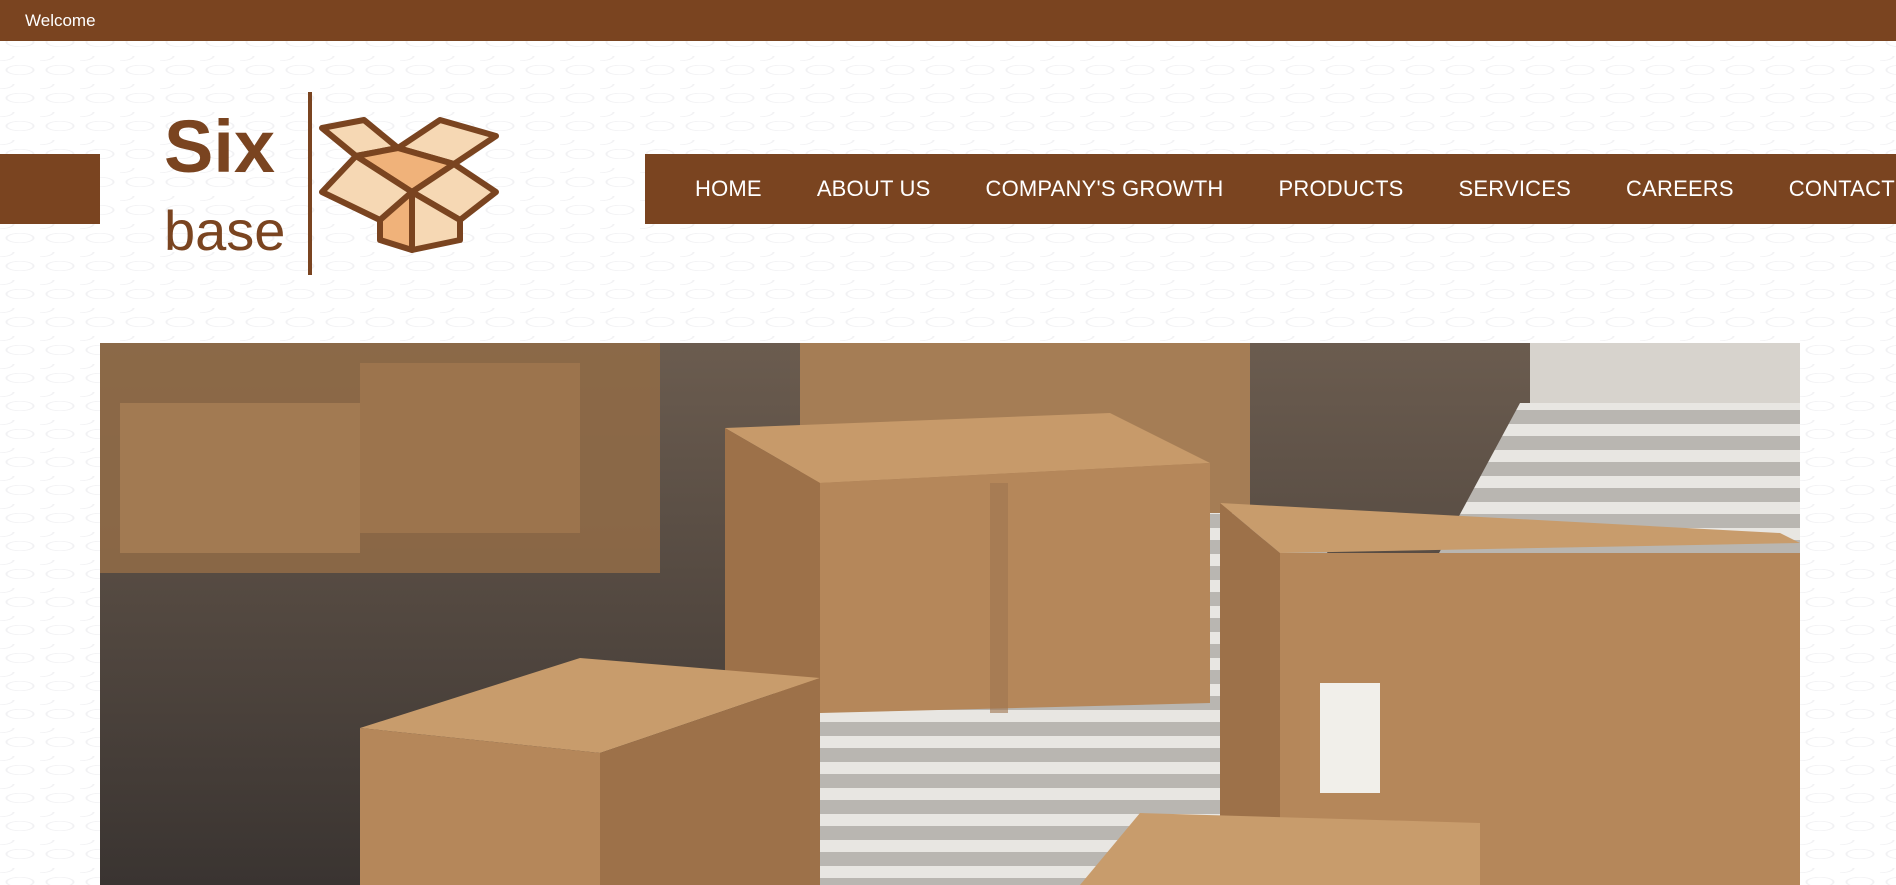  What do you see at coordinates (1340, 189) in the screenshot?
I see `nav-products: PRODUCTS` at bounding box center [1340, 189].